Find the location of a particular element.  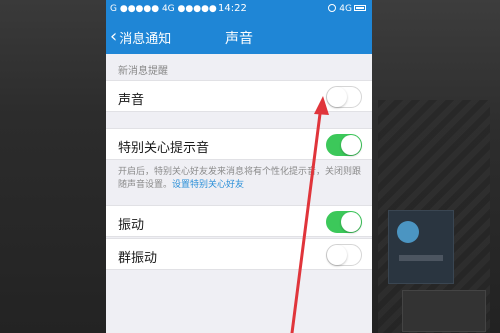

page-title: 声音 is located at coordinates (239, 39).